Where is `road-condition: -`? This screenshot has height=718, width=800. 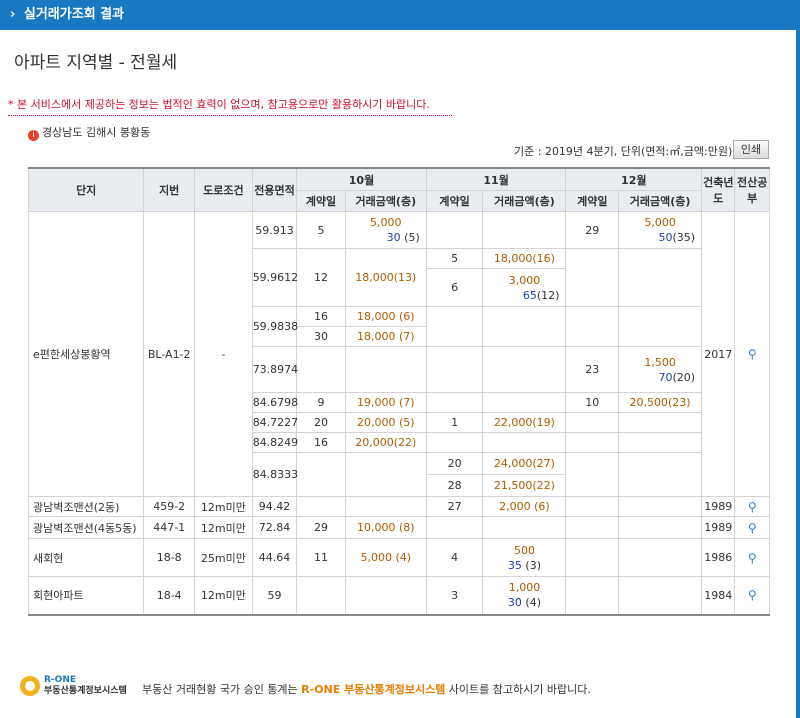 road-condition: - is located at coordinates (223, 354).